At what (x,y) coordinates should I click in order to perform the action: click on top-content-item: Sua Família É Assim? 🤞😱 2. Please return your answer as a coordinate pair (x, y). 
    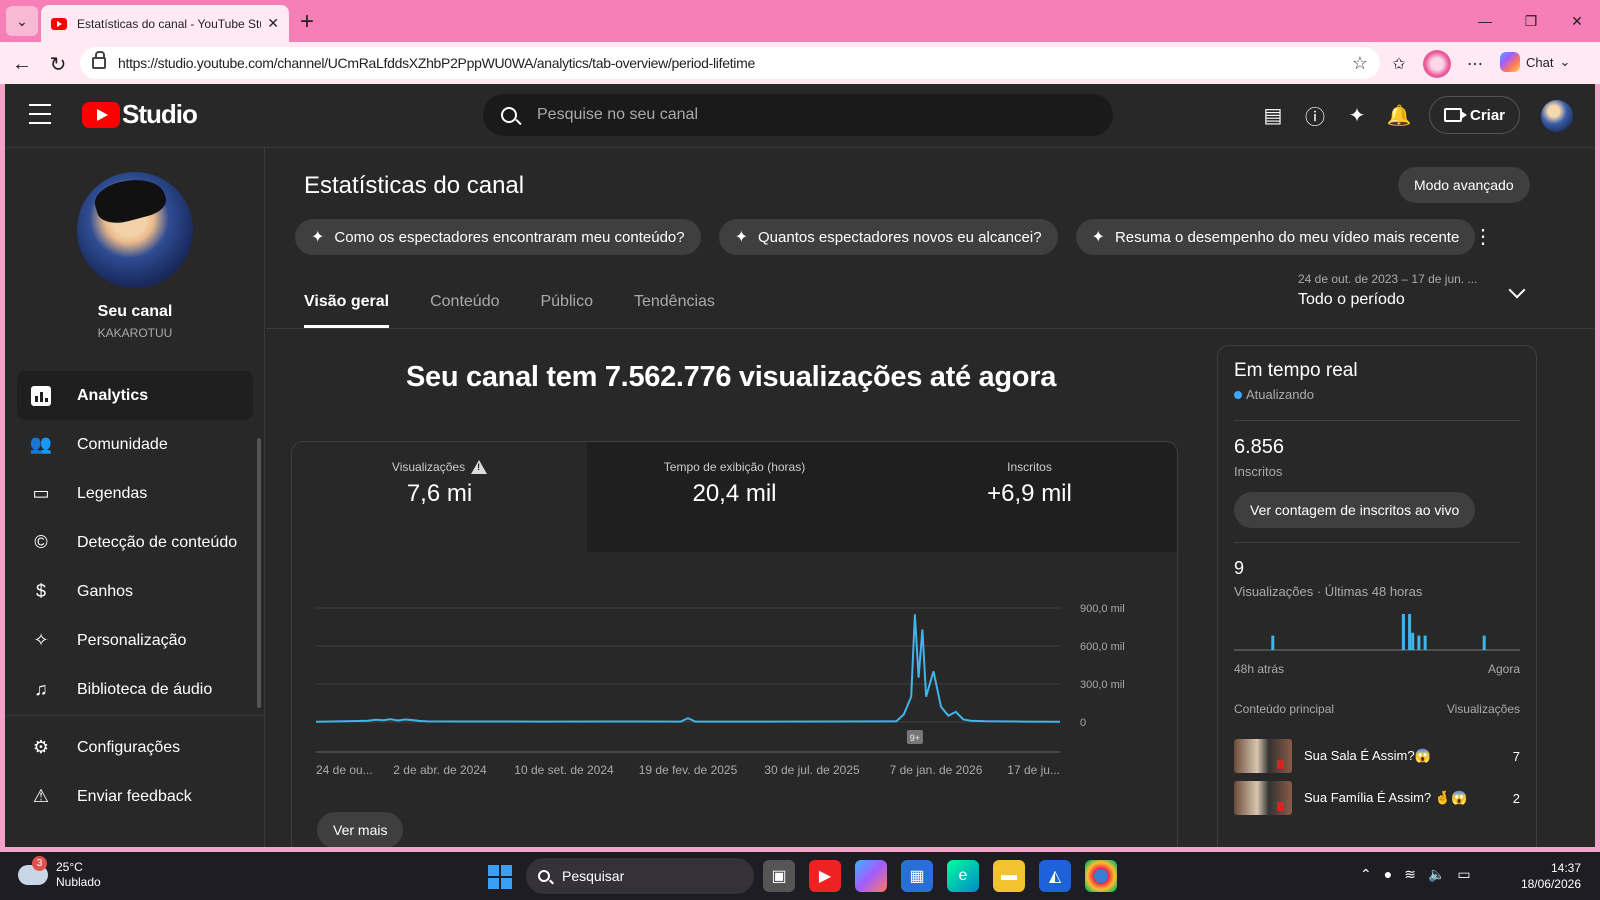
    Looking at the image, I should click on (1377, 798).